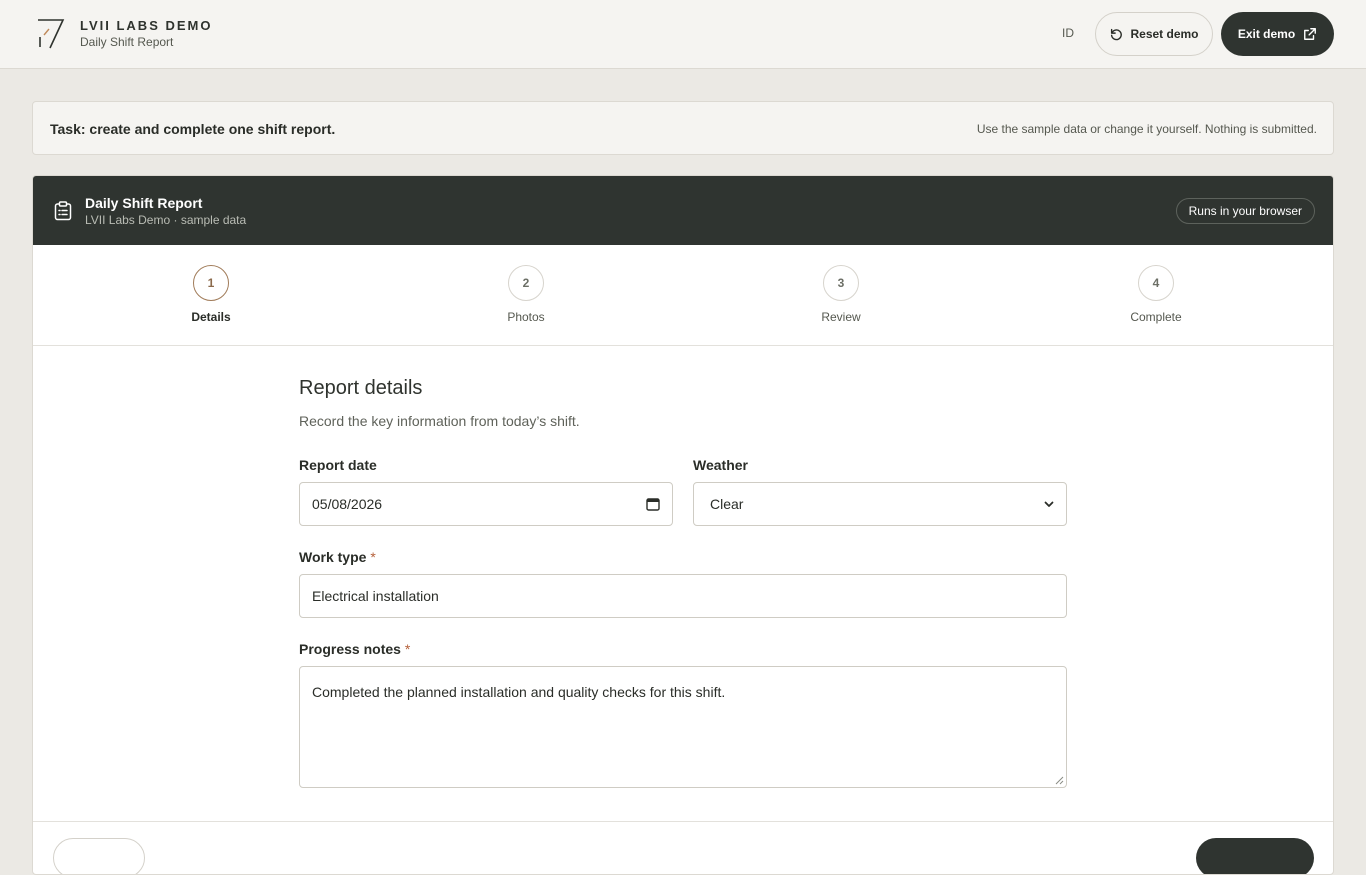 This screenshot has width=1366, height=875. I want to click on resize-handle-icon, so click(1059, 780).